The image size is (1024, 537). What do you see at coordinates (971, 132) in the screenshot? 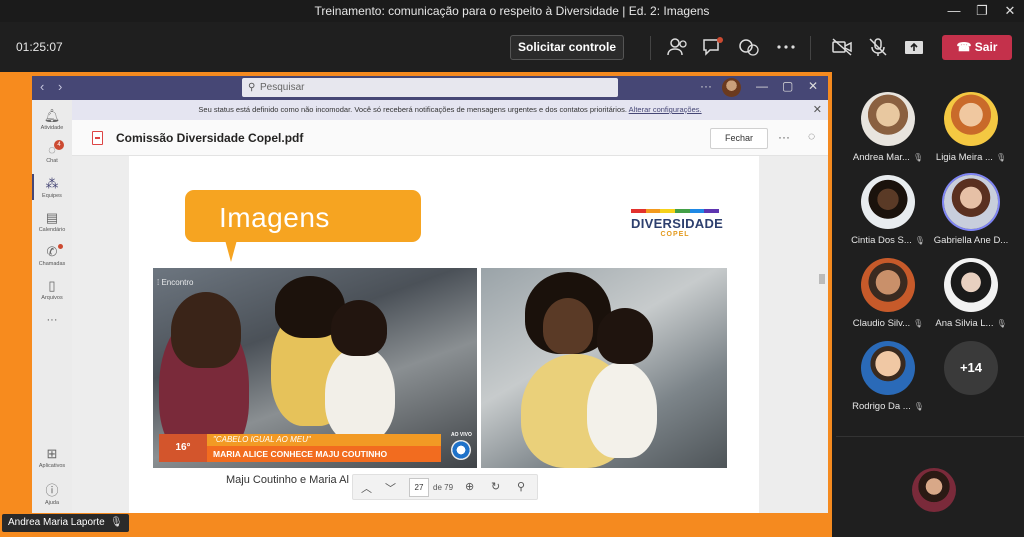
I see `participant-tile: Ligia Meira ... 🎙︎` at bounding box center [971, 132].